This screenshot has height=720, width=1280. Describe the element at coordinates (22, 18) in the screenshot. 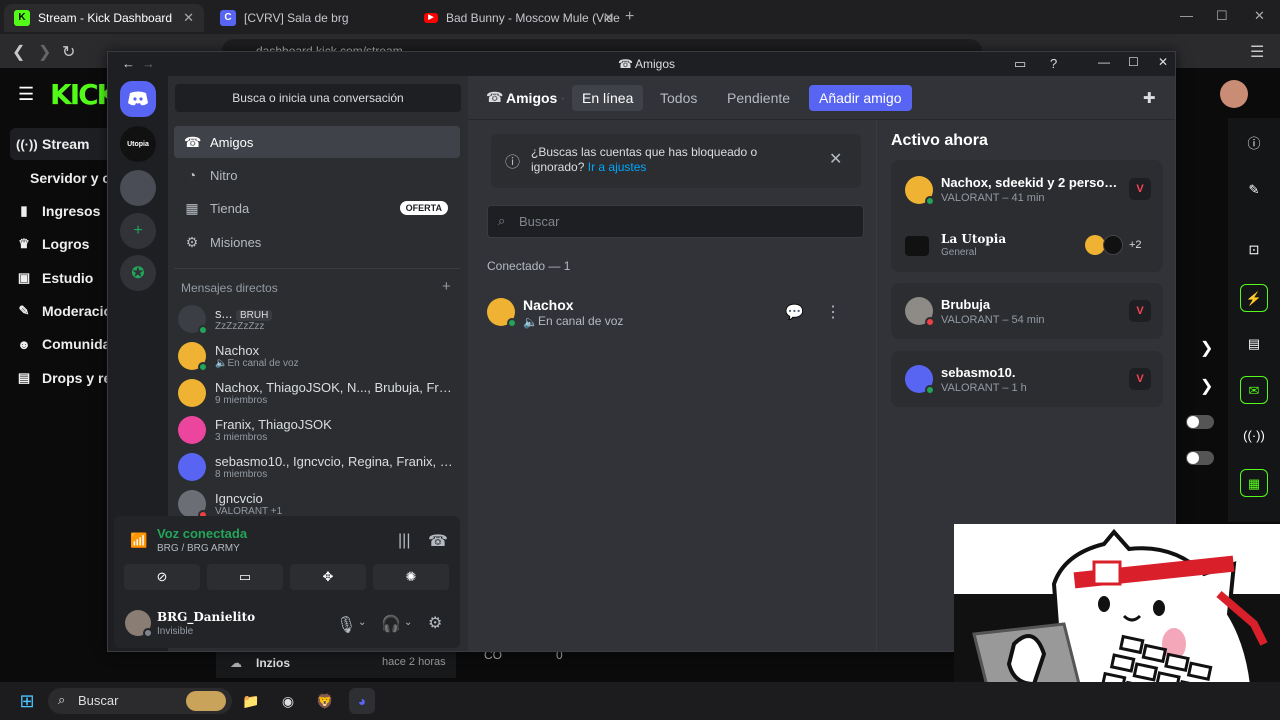

I see `kick-favicon-icon: K` at that location.